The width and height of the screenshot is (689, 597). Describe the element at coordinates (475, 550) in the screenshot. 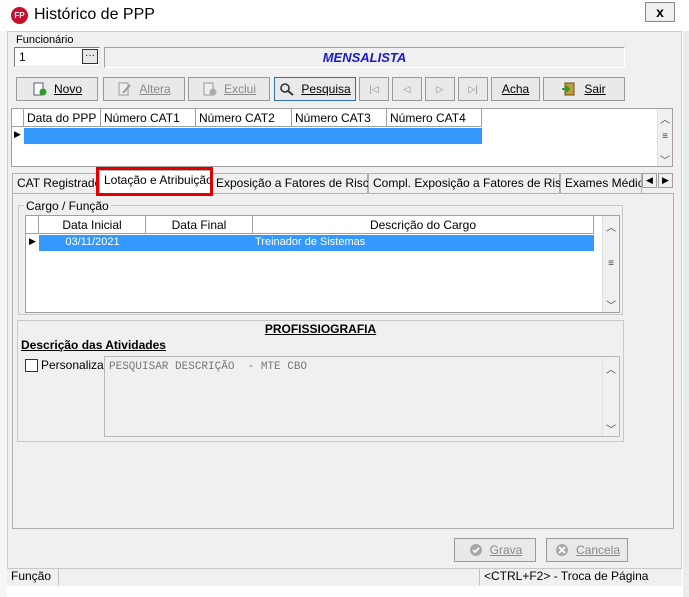

I see `check-circle-icon` at that location.